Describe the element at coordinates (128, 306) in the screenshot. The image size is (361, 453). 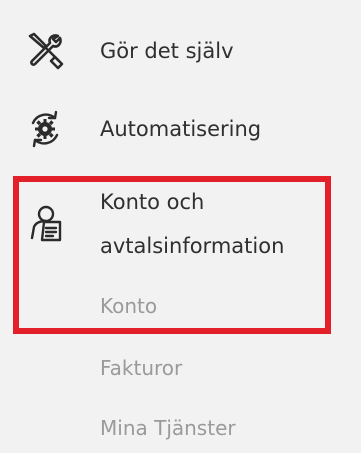
I see `subnav-item-konto: Konto` at that location.